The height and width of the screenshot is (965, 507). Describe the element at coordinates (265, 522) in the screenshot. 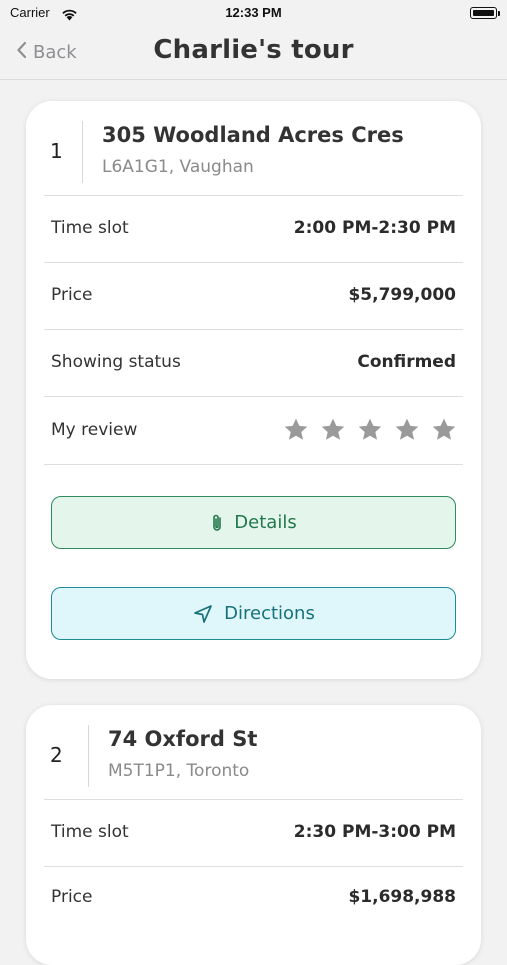

I see `details-label: Details` at that location.